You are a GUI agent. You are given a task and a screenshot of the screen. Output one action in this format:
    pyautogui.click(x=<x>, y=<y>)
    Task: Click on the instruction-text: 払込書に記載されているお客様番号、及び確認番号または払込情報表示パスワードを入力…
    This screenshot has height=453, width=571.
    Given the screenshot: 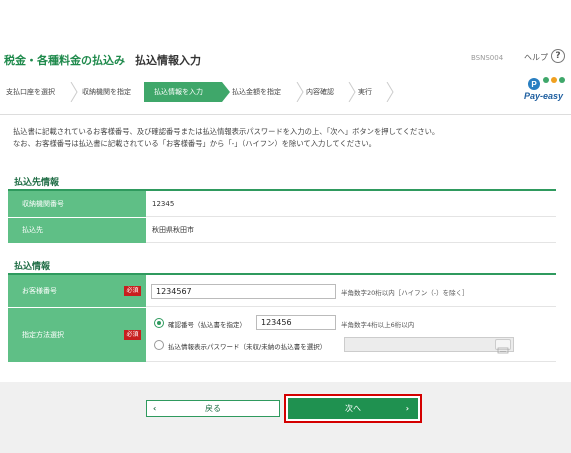 What is the action you would take?
    pyautogui.click(x=226, y=138)
    